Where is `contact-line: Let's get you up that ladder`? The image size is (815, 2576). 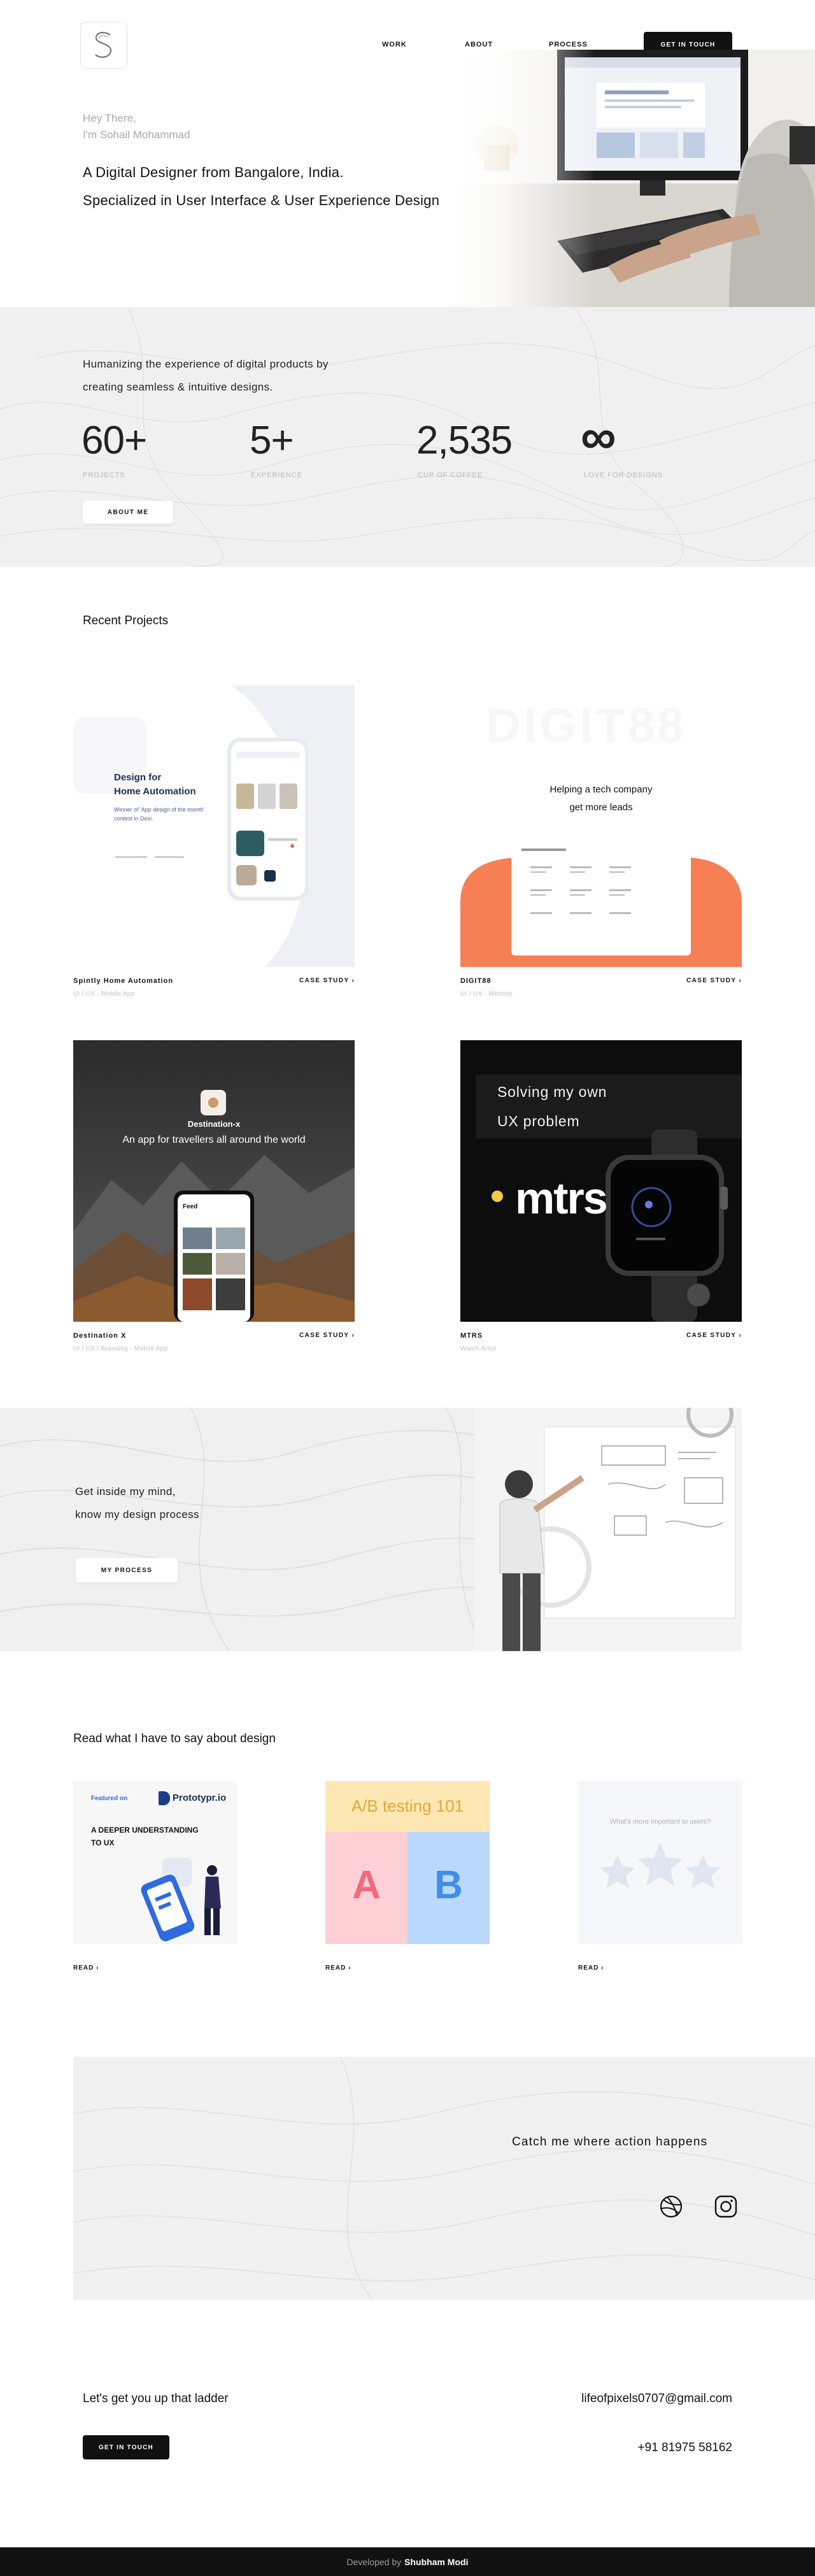
contact-line: Let's get you up that ladder is located at coordinates (156, 2399).